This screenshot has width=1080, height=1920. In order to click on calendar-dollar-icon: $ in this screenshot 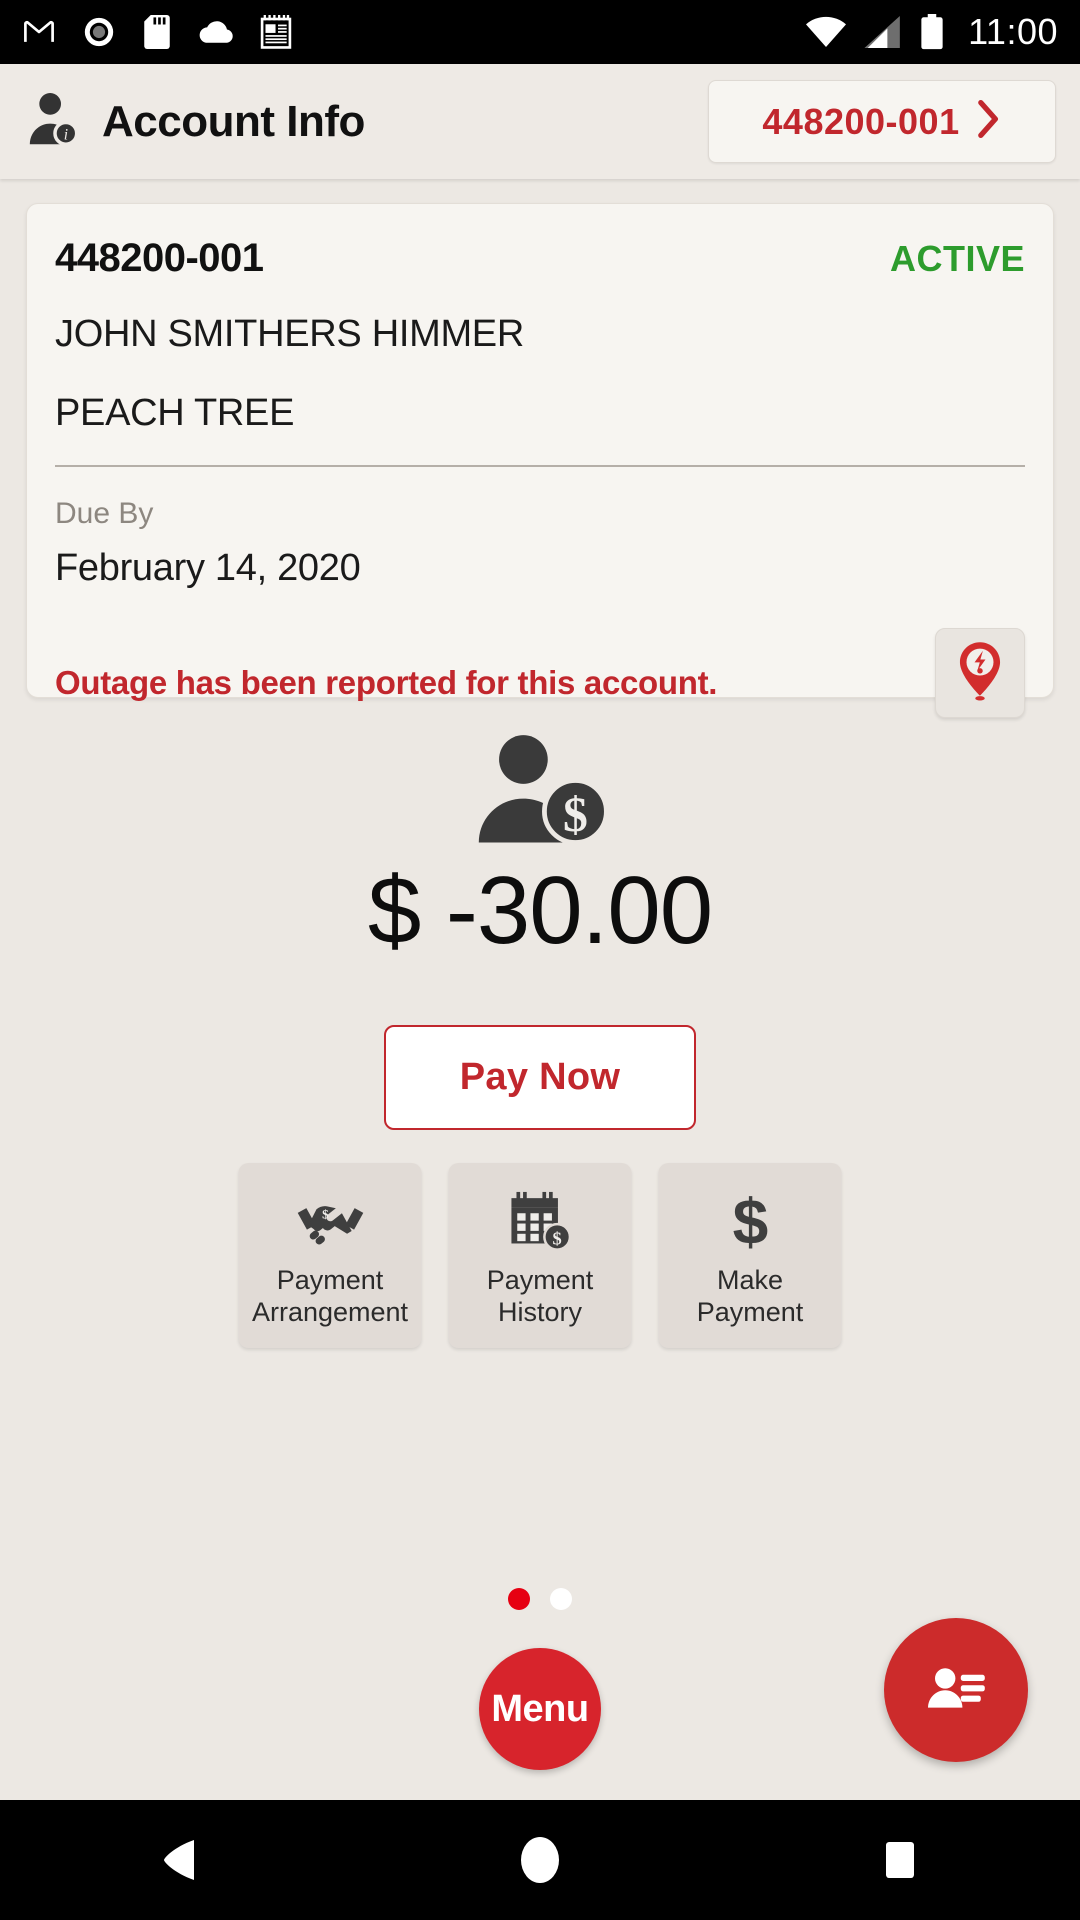, I will do `click(540, 1221)`.